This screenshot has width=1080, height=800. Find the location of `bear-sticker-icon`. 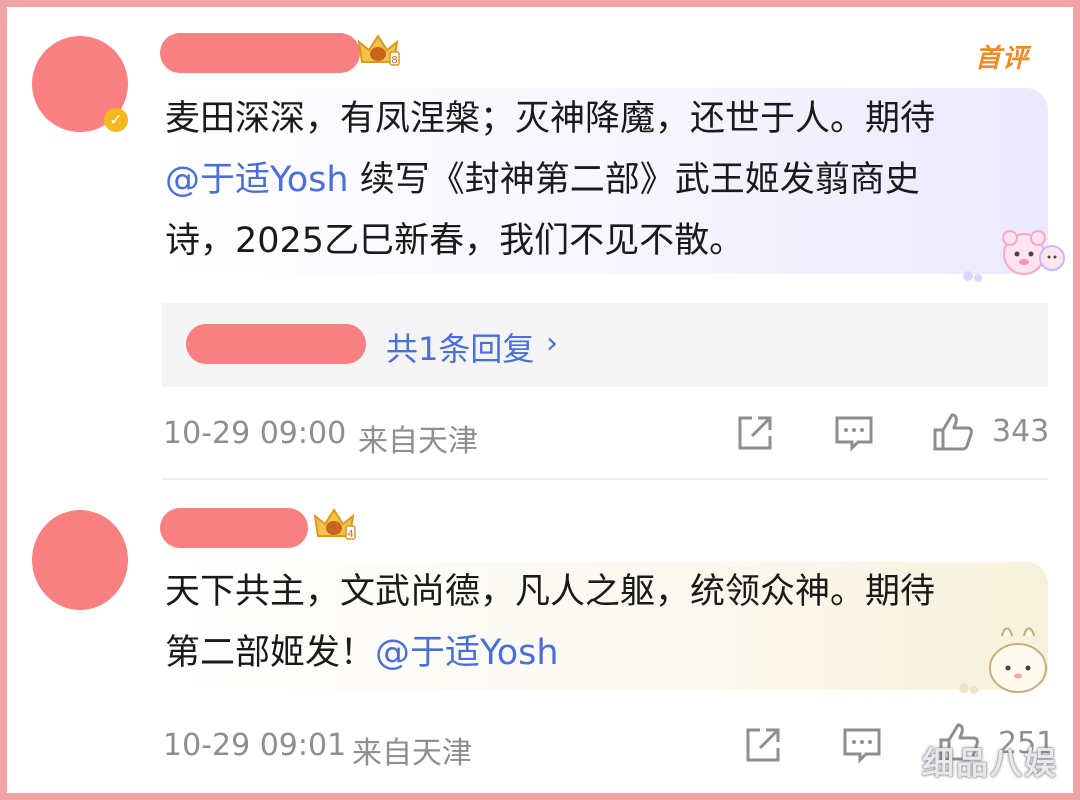

bear-sticker-icon is located at coordinates (1014, 256).